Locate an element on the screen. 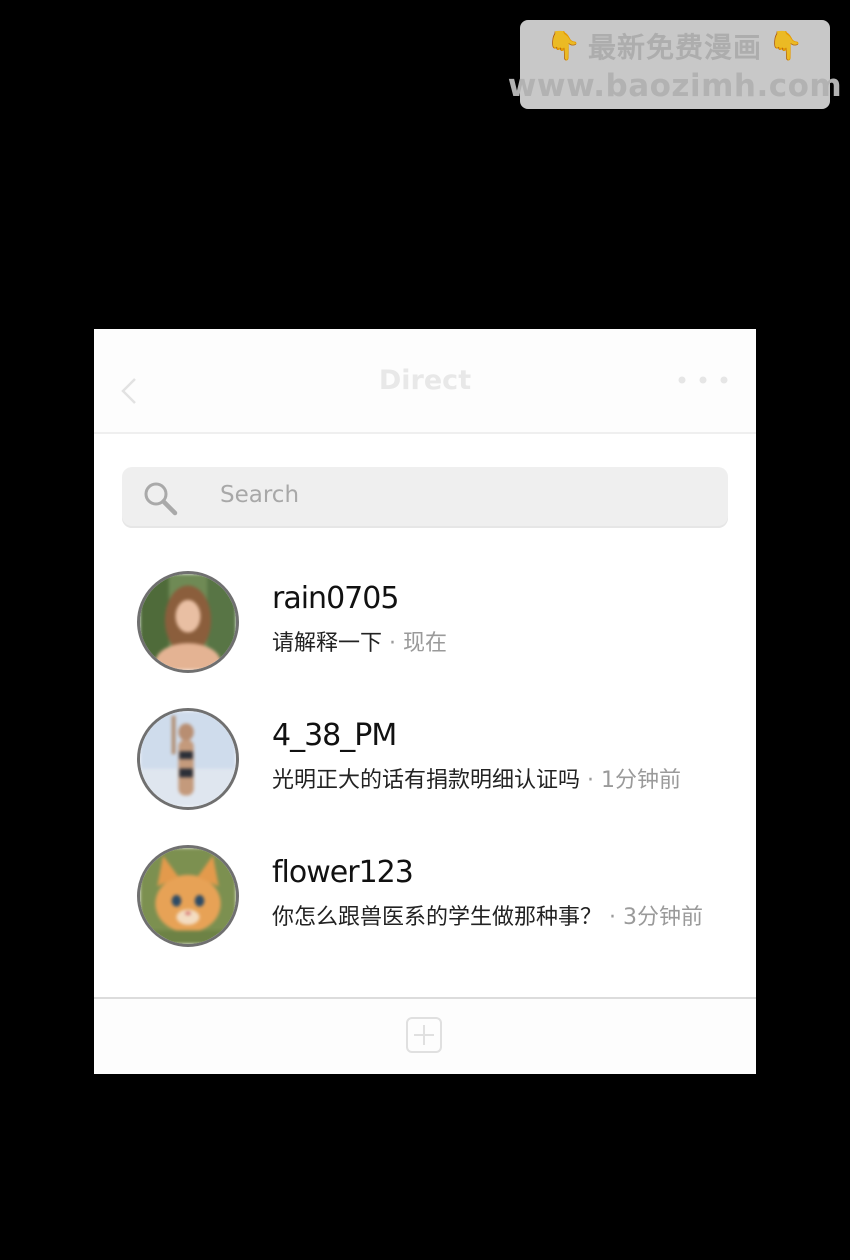  page-title: Direct is located at coordinates (425, 380).